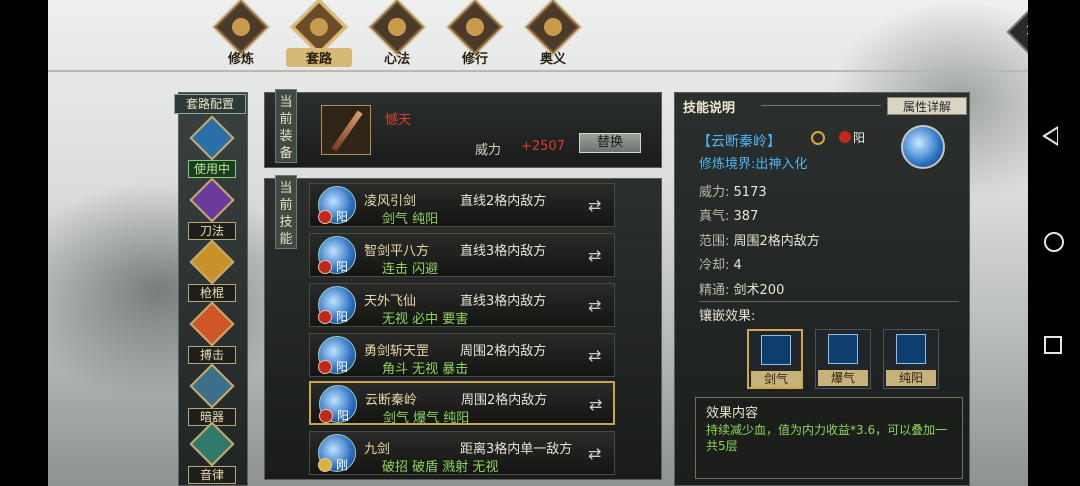  What do you see at coordinates (503, 201) in the screenshot?
I see `skill-range: 直线2格内敌方` at bounding box center [503, 201].